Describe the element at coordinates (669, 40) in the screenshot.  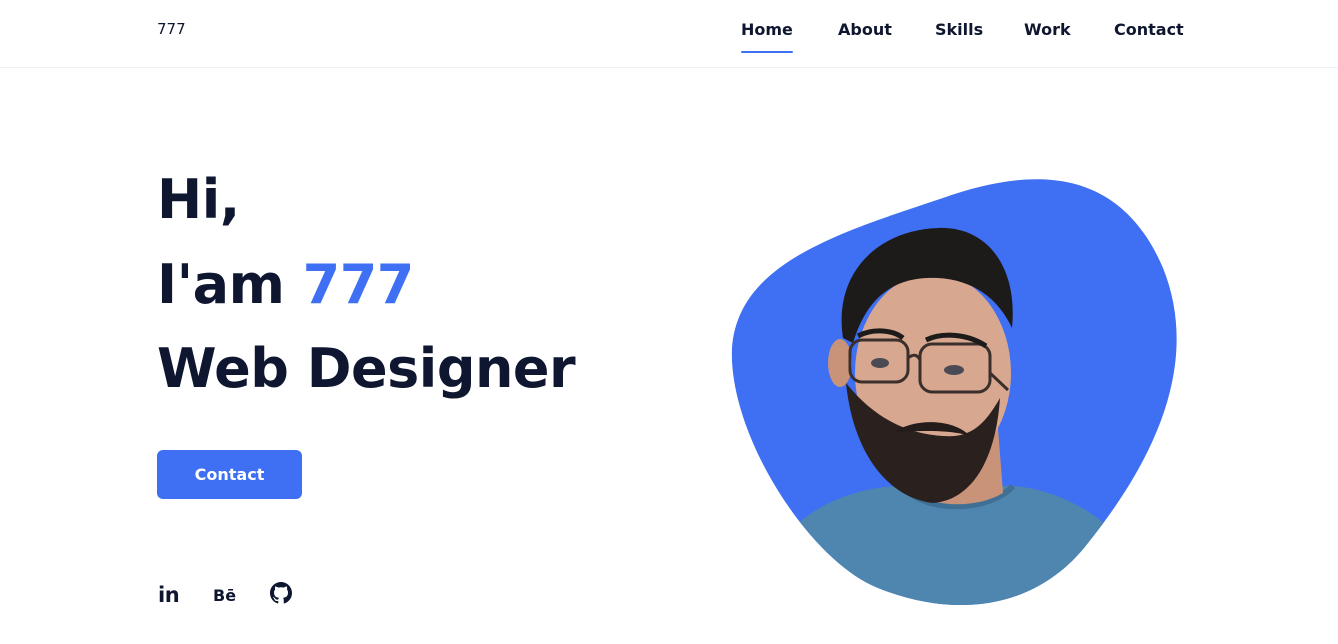
I see `main-nav: Home About Skills Work Contact` at that location.